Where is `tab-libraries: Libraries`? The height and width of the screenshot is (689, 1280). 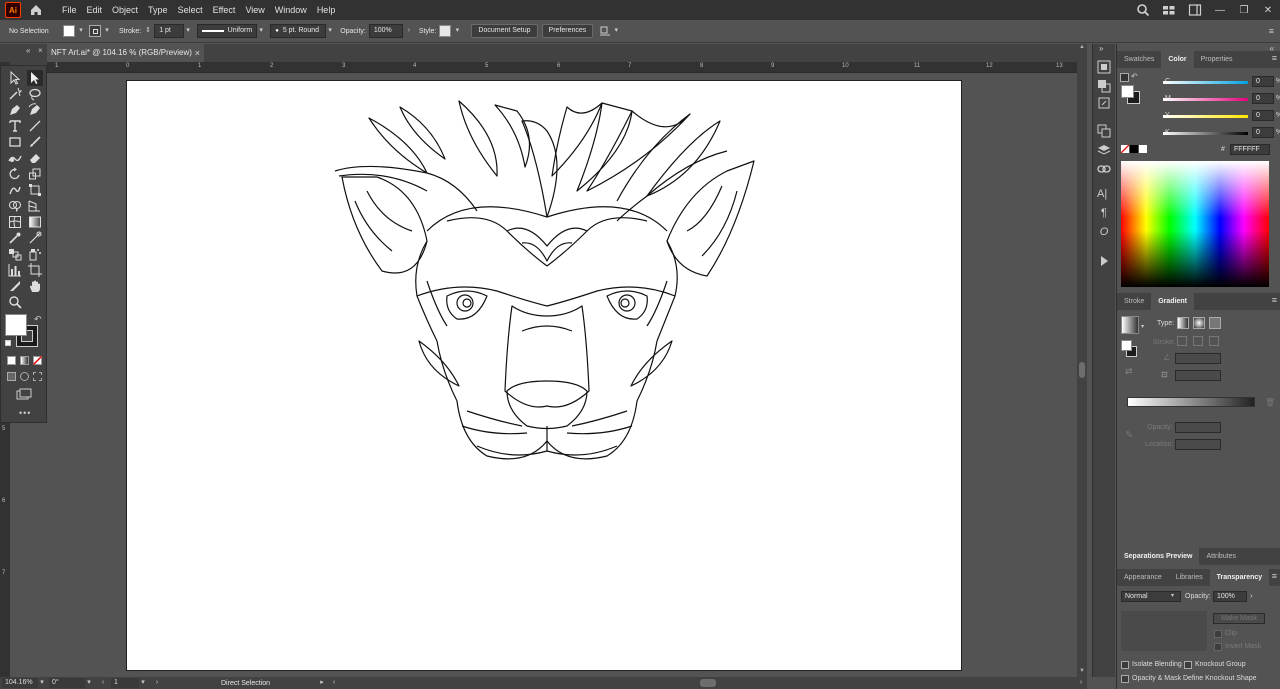 tab-libraries: Libraries is located at coordinates (1189, 577).